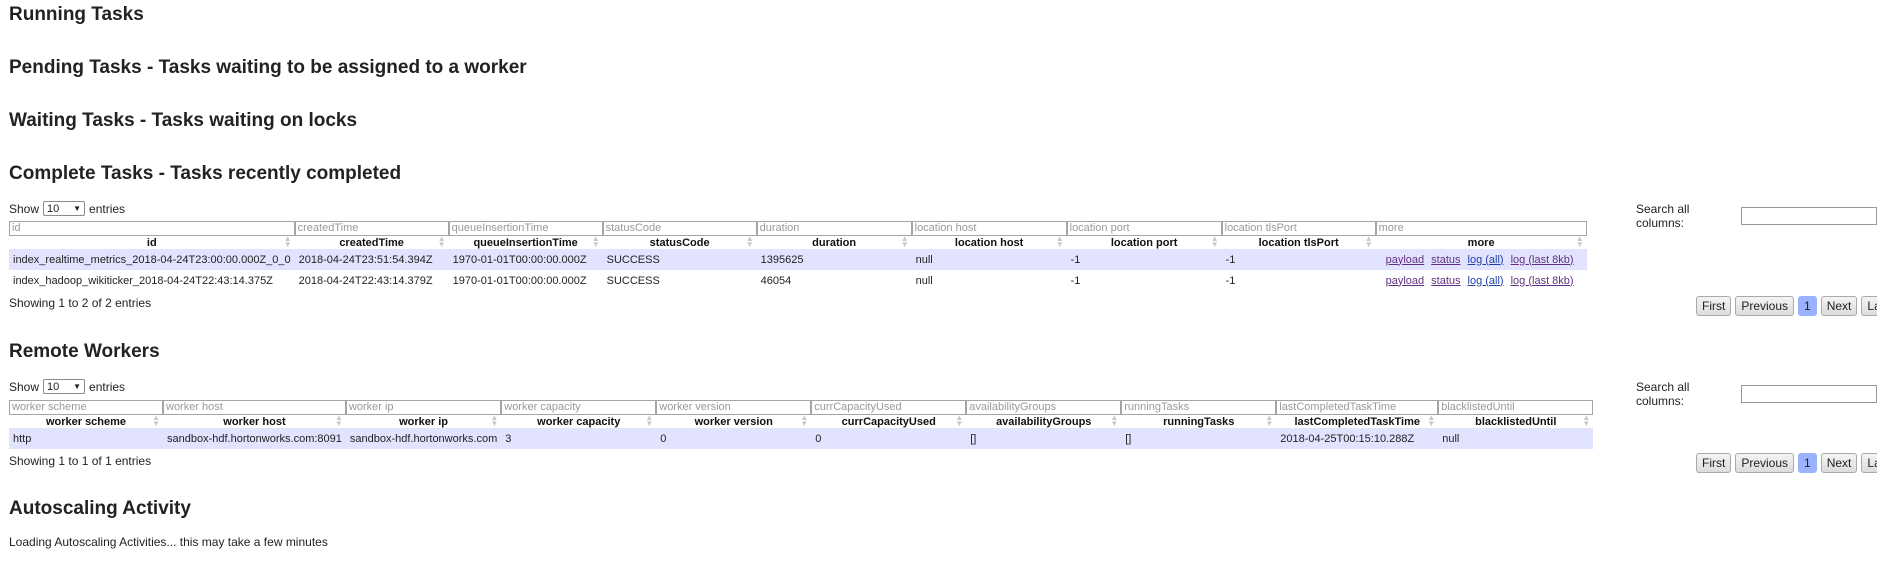  I want to click on column-header-createdtime: createdTime ▲ ▼, so click(372, 242).